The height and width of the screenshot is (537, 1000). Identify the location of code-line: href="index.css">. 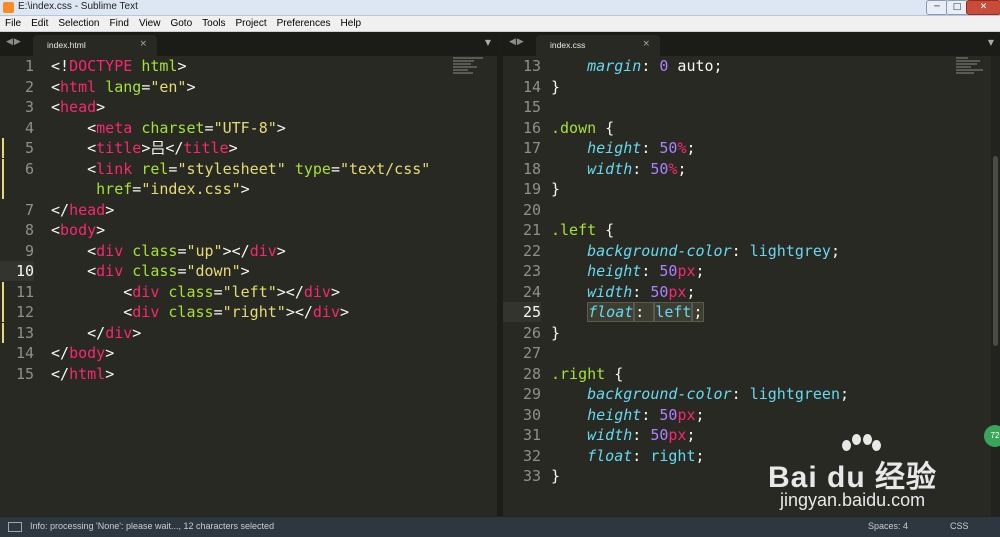
(248, 189).